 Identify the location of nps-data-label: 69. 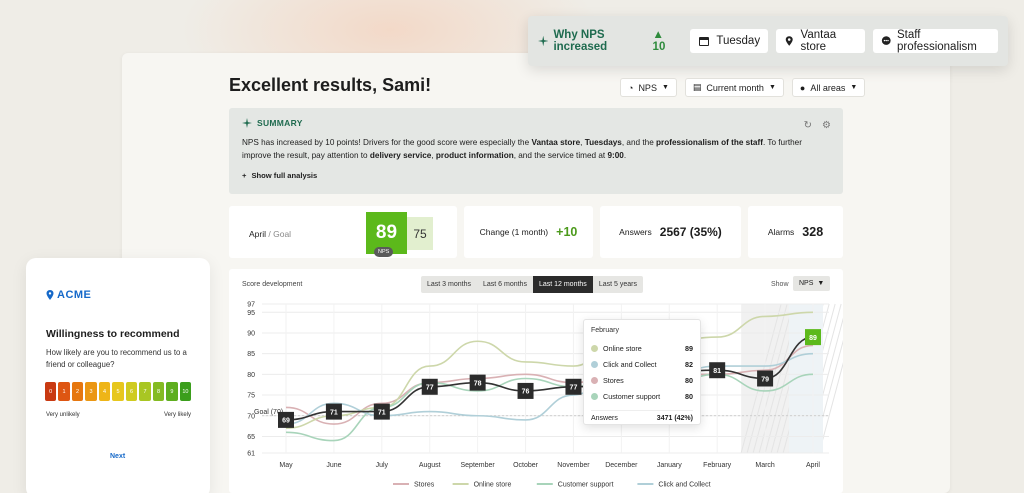
(286, 421).